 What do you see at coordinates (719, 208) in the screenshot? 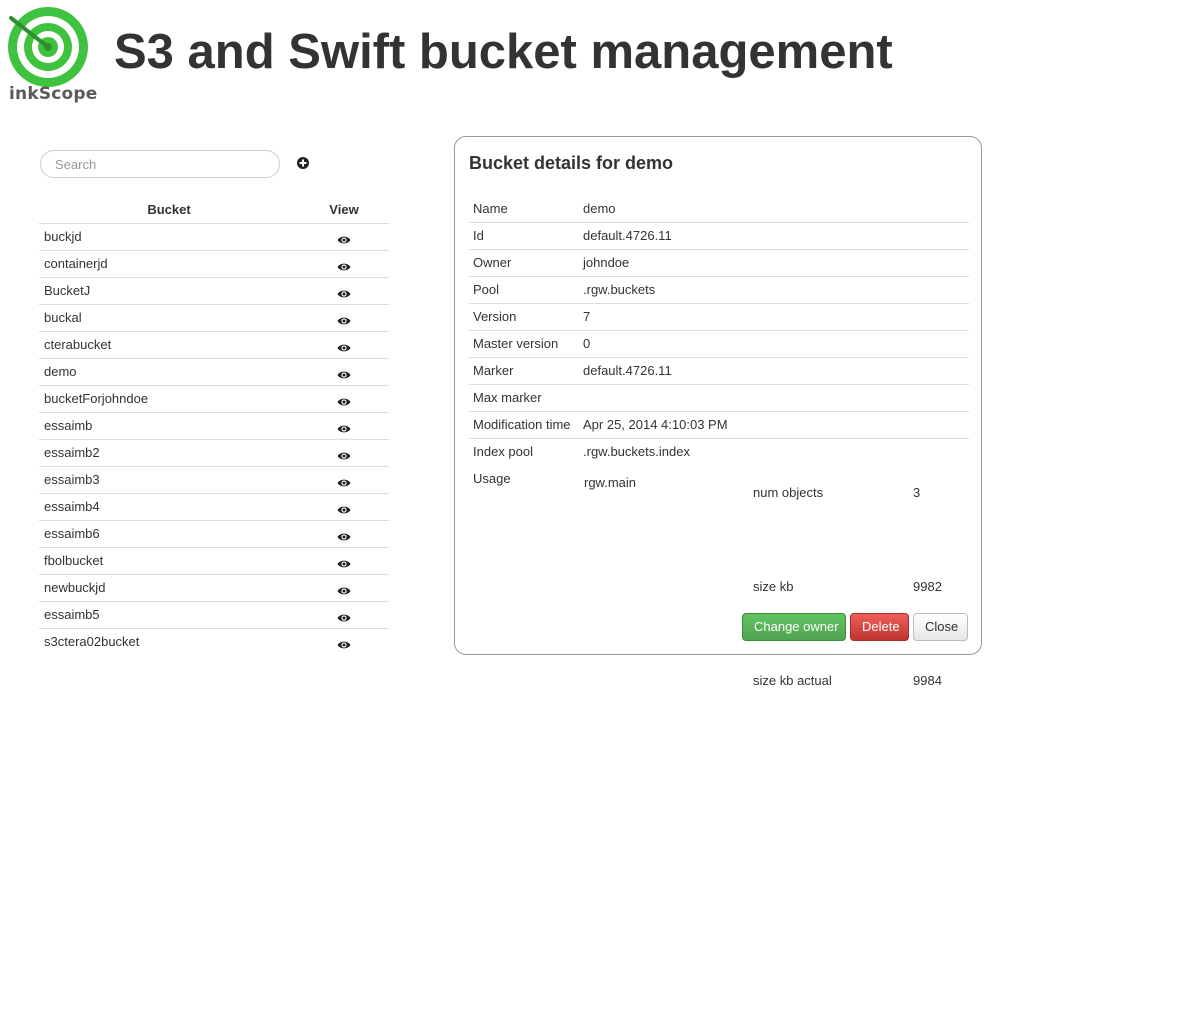
I see `detail-row: Name demo` at bounding box center [719, 208].